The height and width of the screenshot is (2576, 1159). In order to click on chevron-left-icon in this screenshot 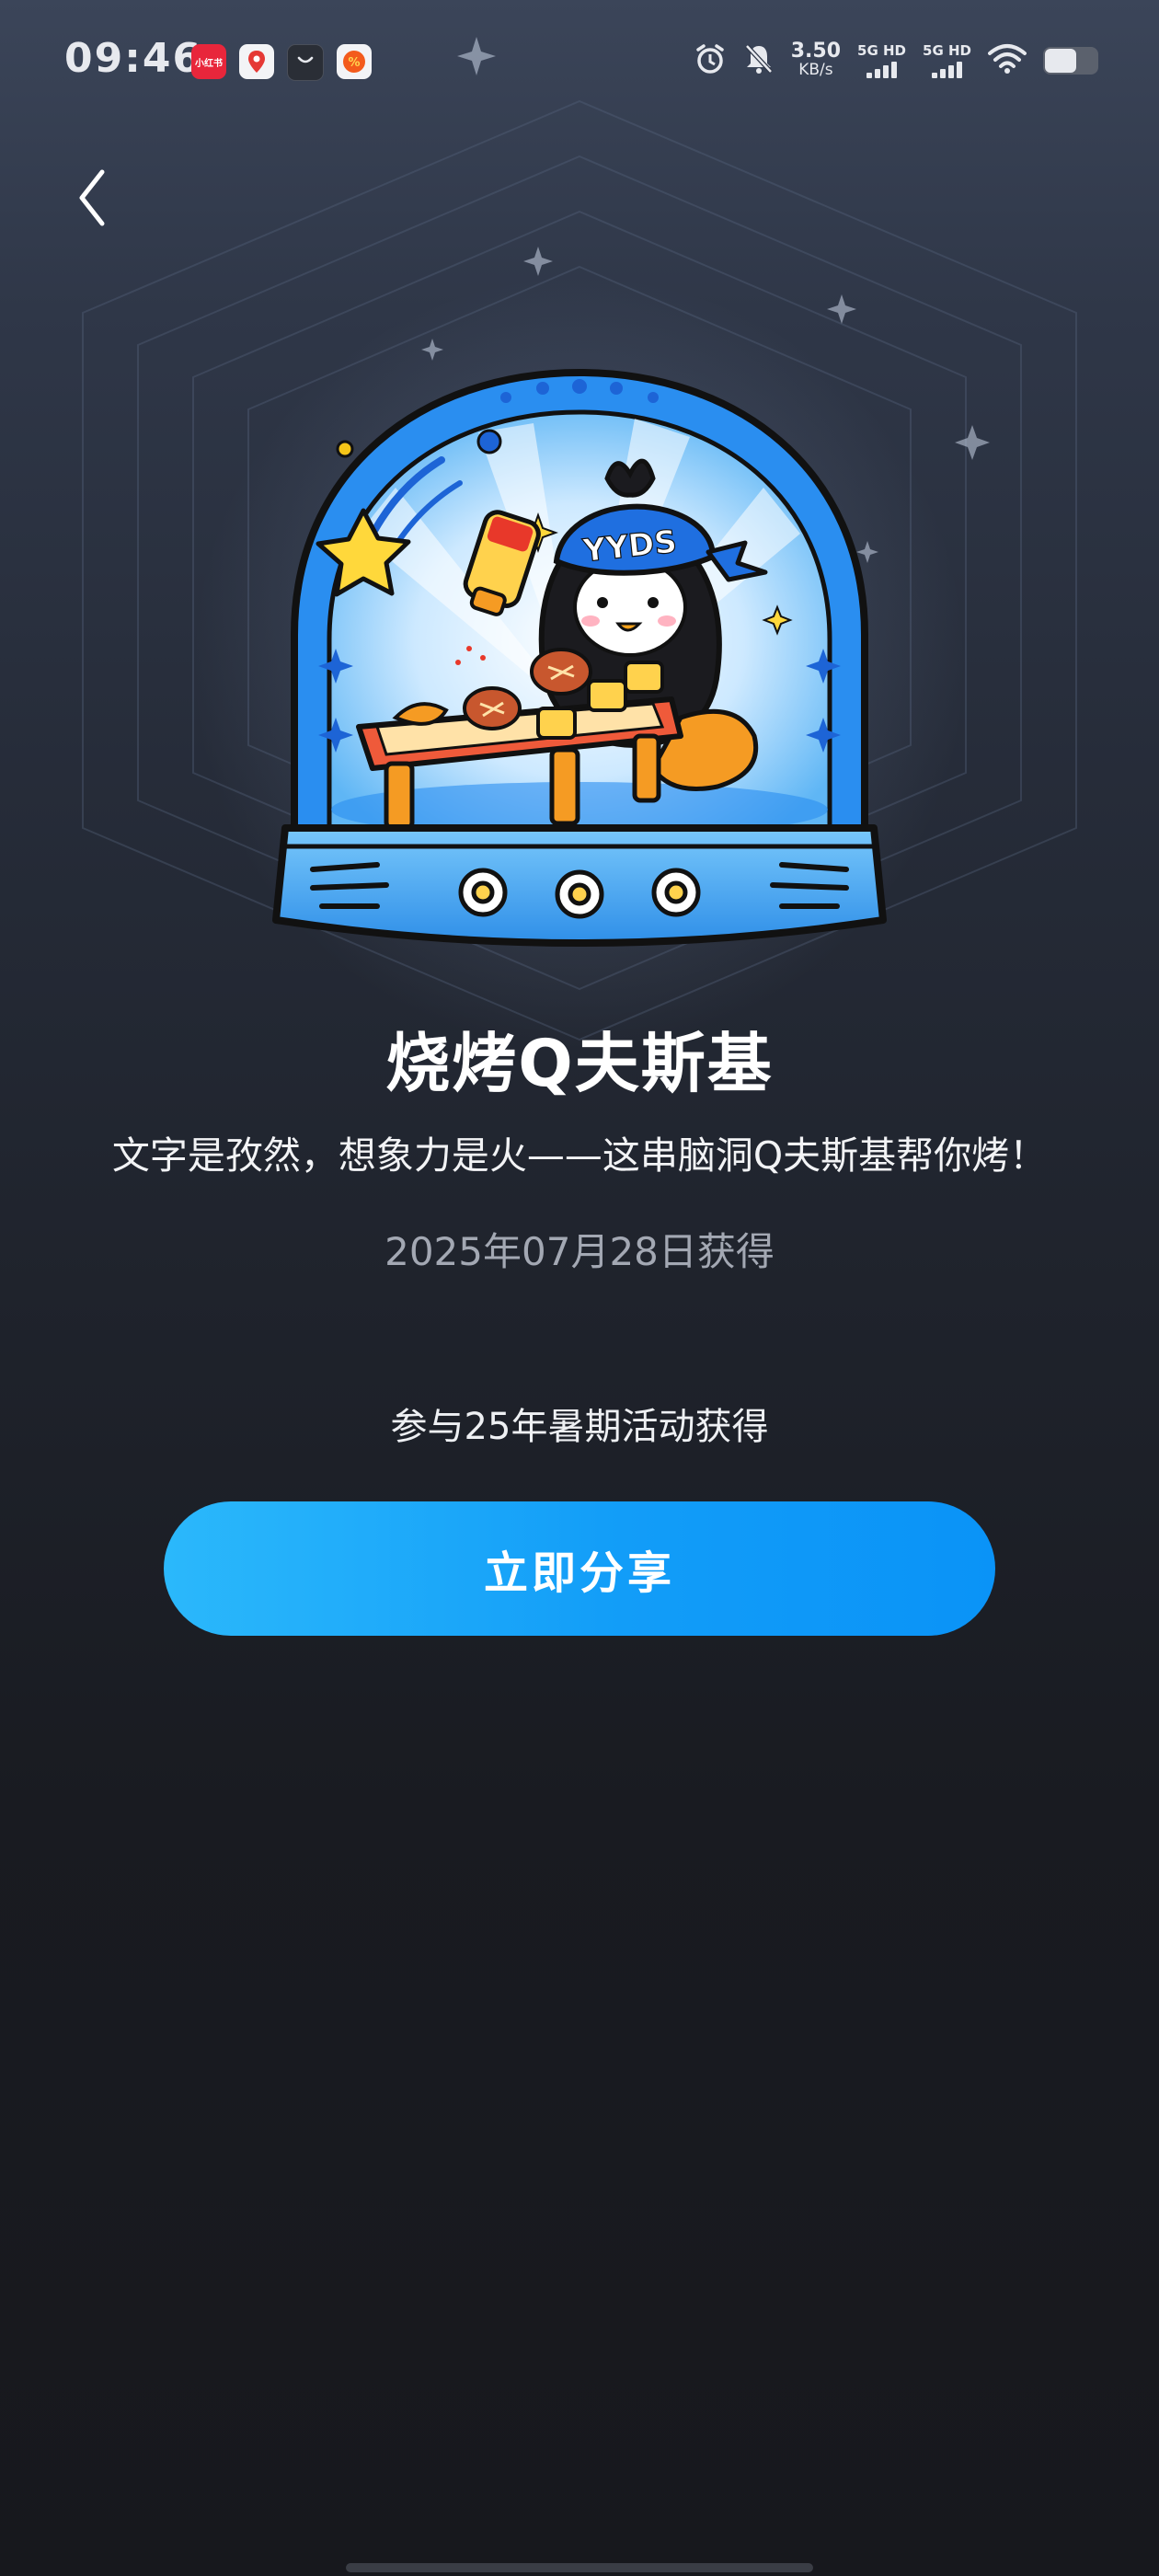, I will do `click(92, 197)`.